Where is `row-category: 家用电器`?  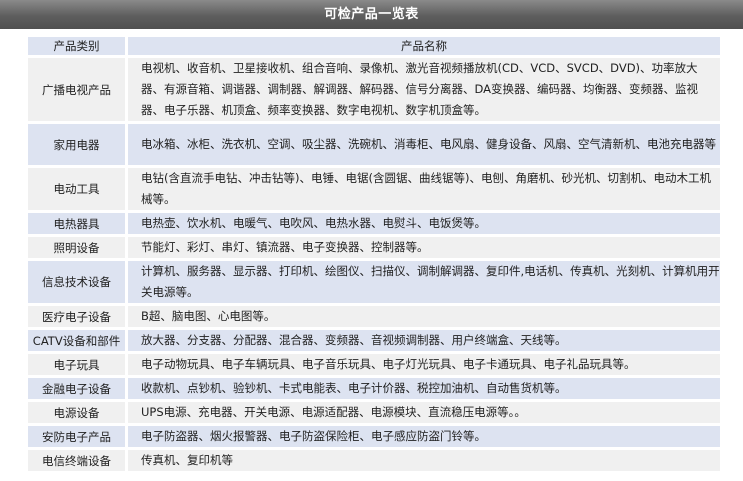
row-category: 家用电器 is located at coordinates (78, 144).